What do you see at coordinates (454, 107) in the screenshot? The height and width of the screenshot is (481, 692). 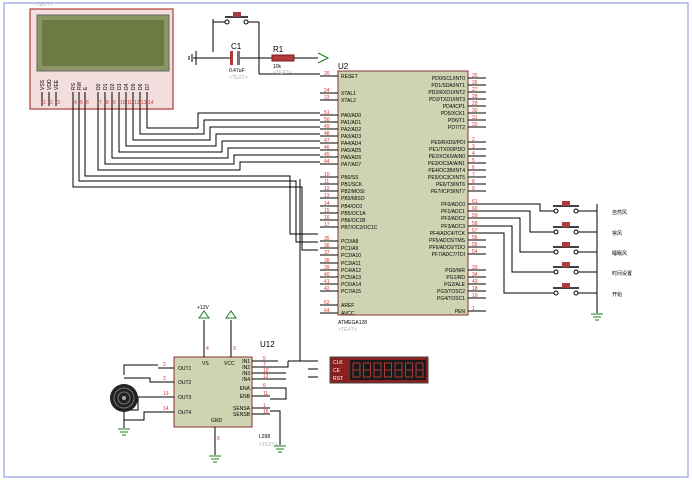 I see `u2-right-pin-name: PD4/ICP1` at bounding box center [454, 107].